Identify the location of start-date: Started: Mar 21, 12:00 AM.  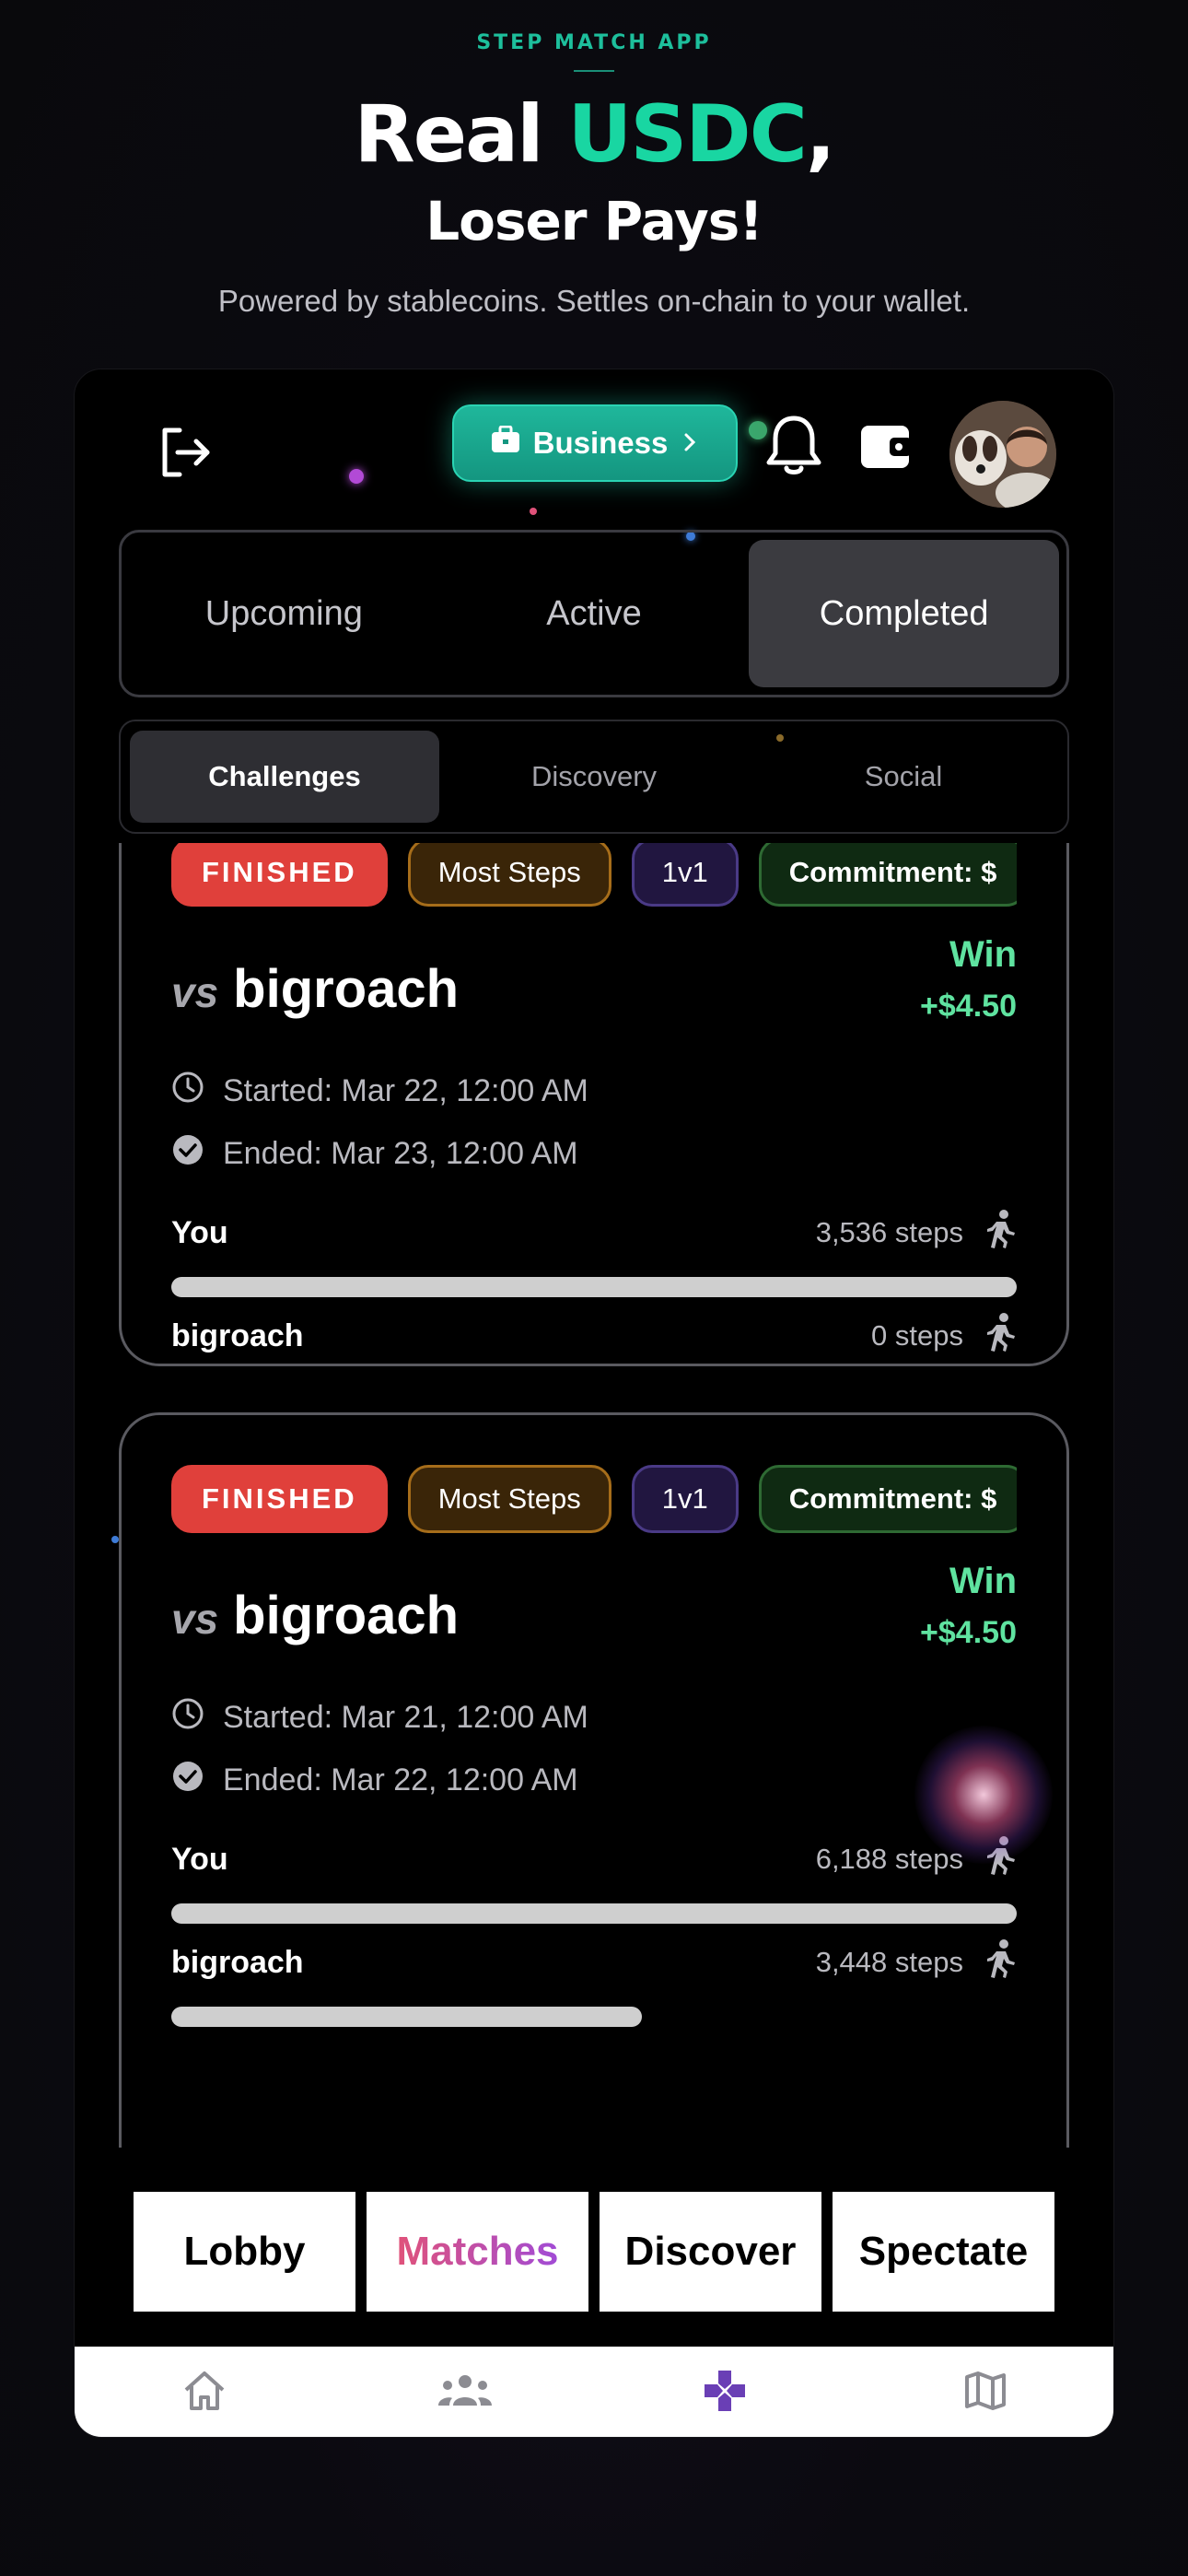
(379, 1718).